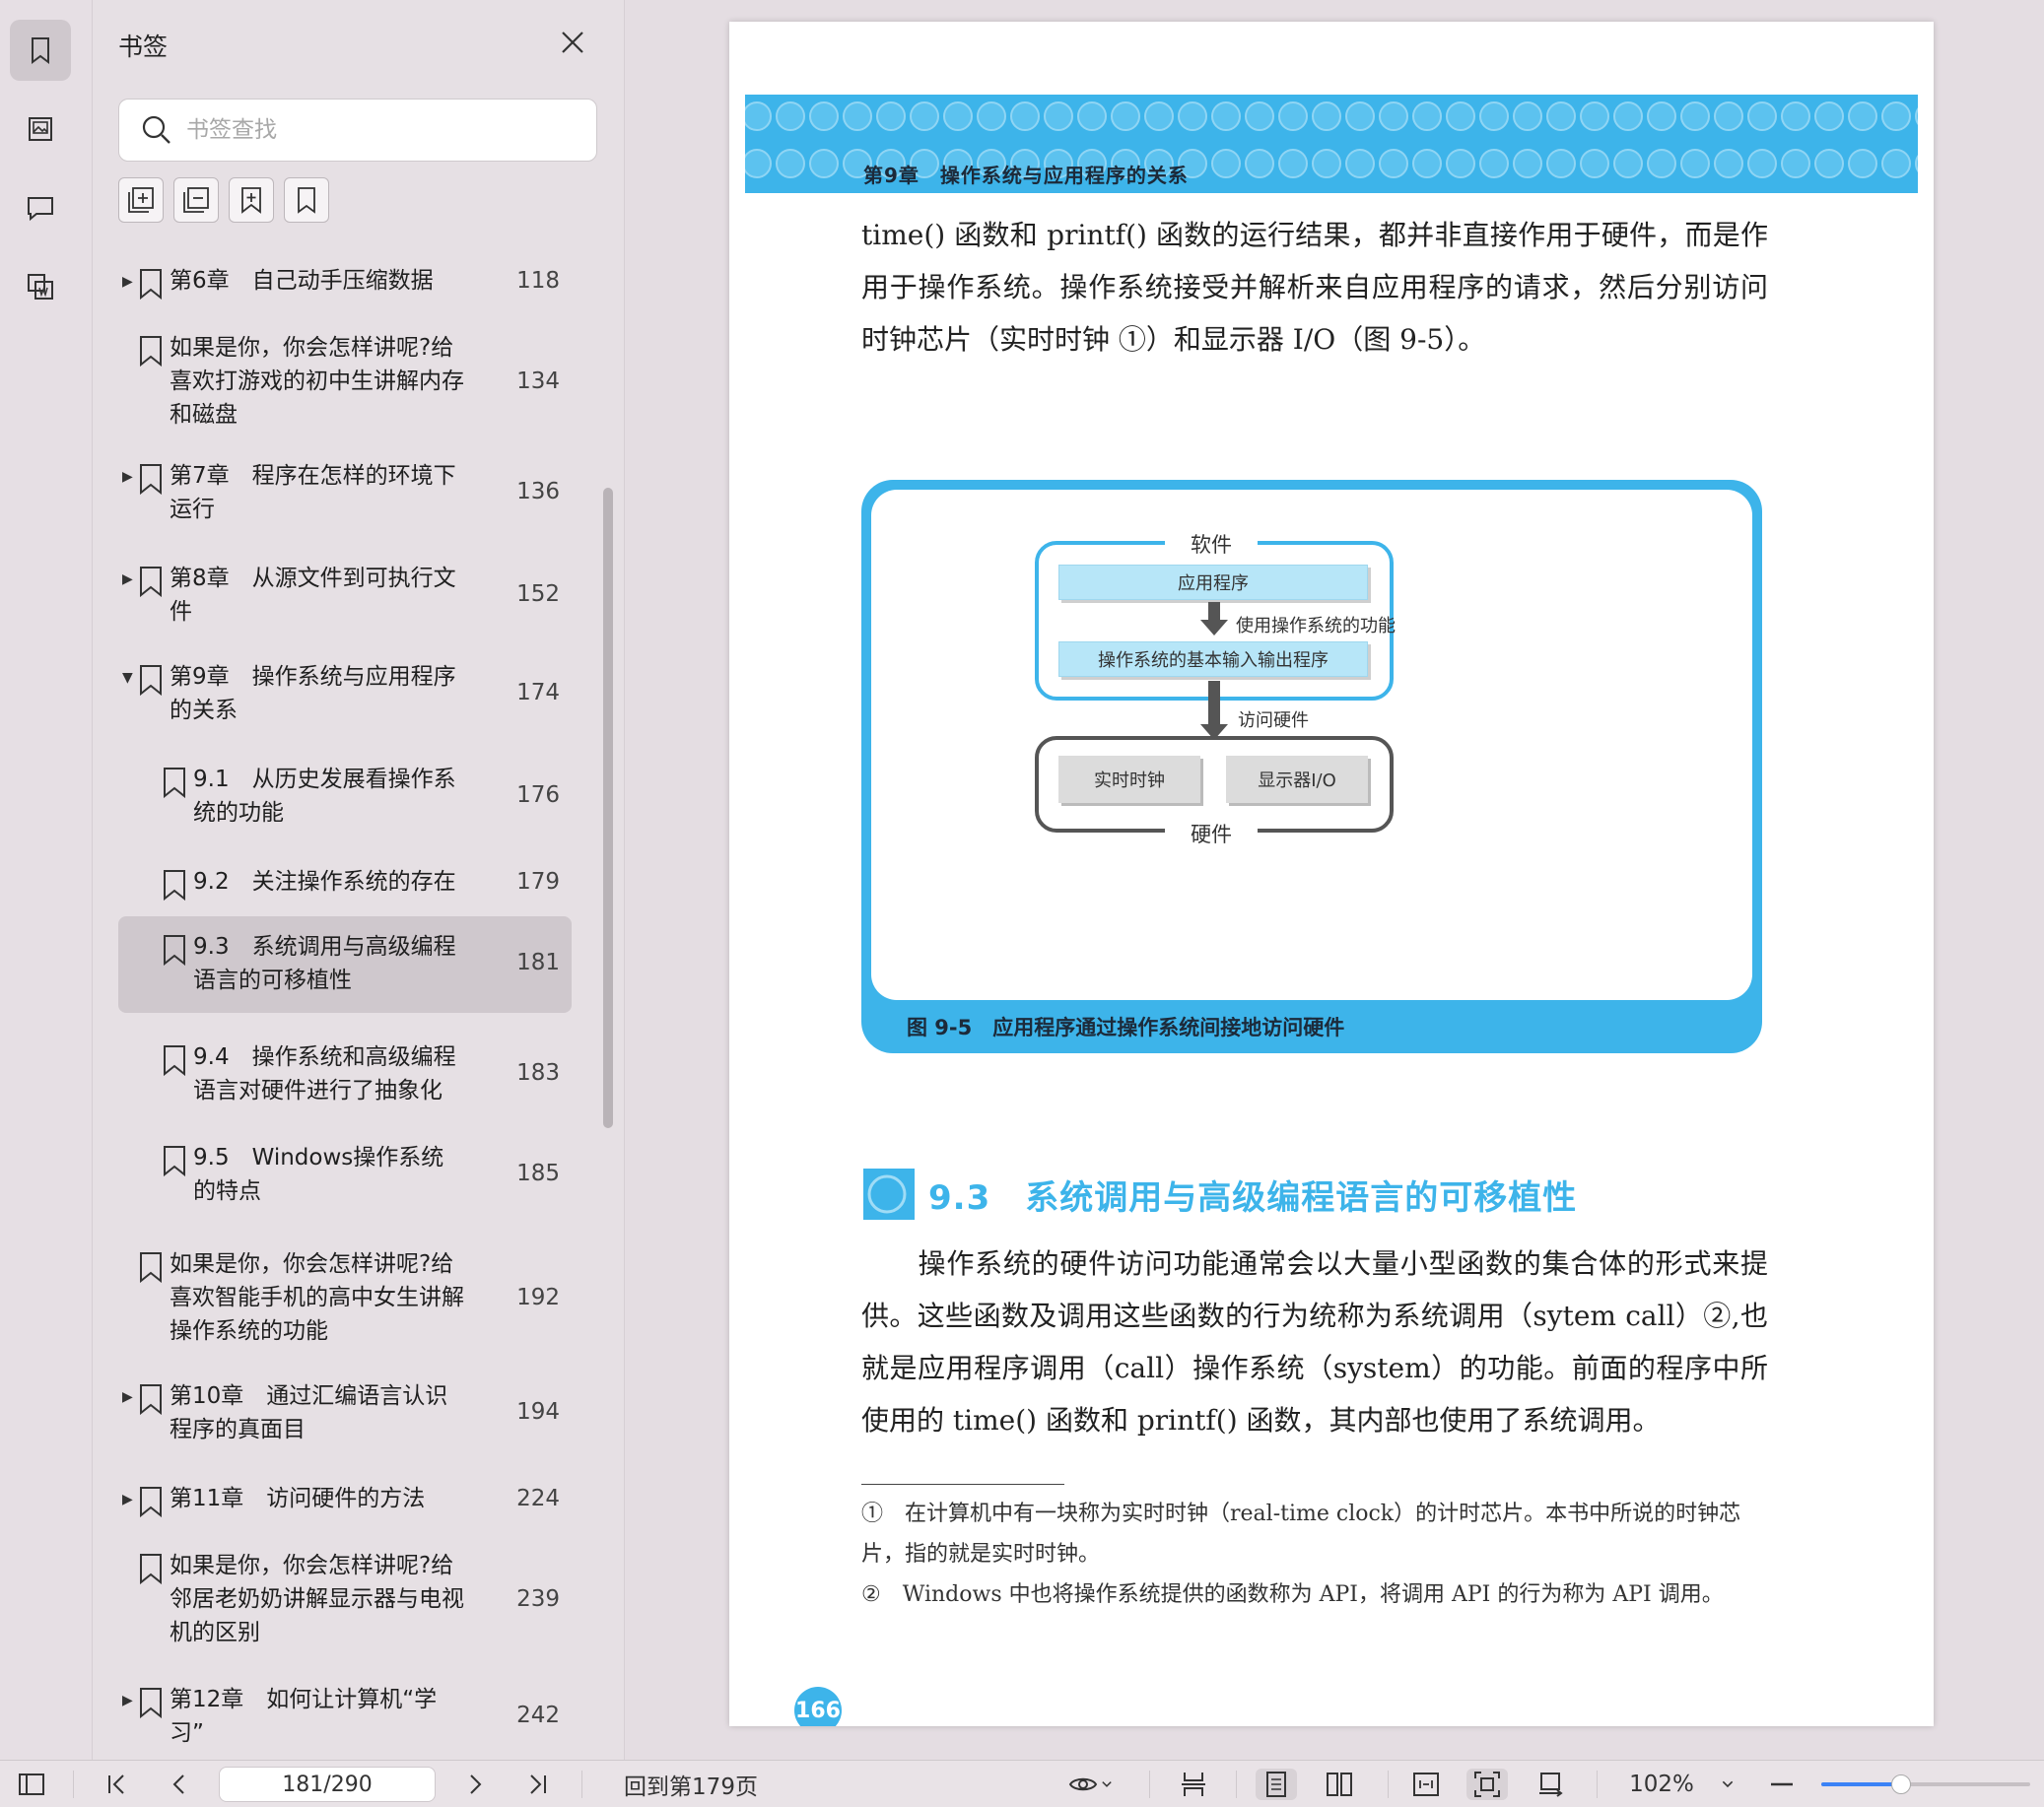  I want to click on bookmark-item: ▶ 第6章 自己动手压缩数据 118, so click(345, 291).